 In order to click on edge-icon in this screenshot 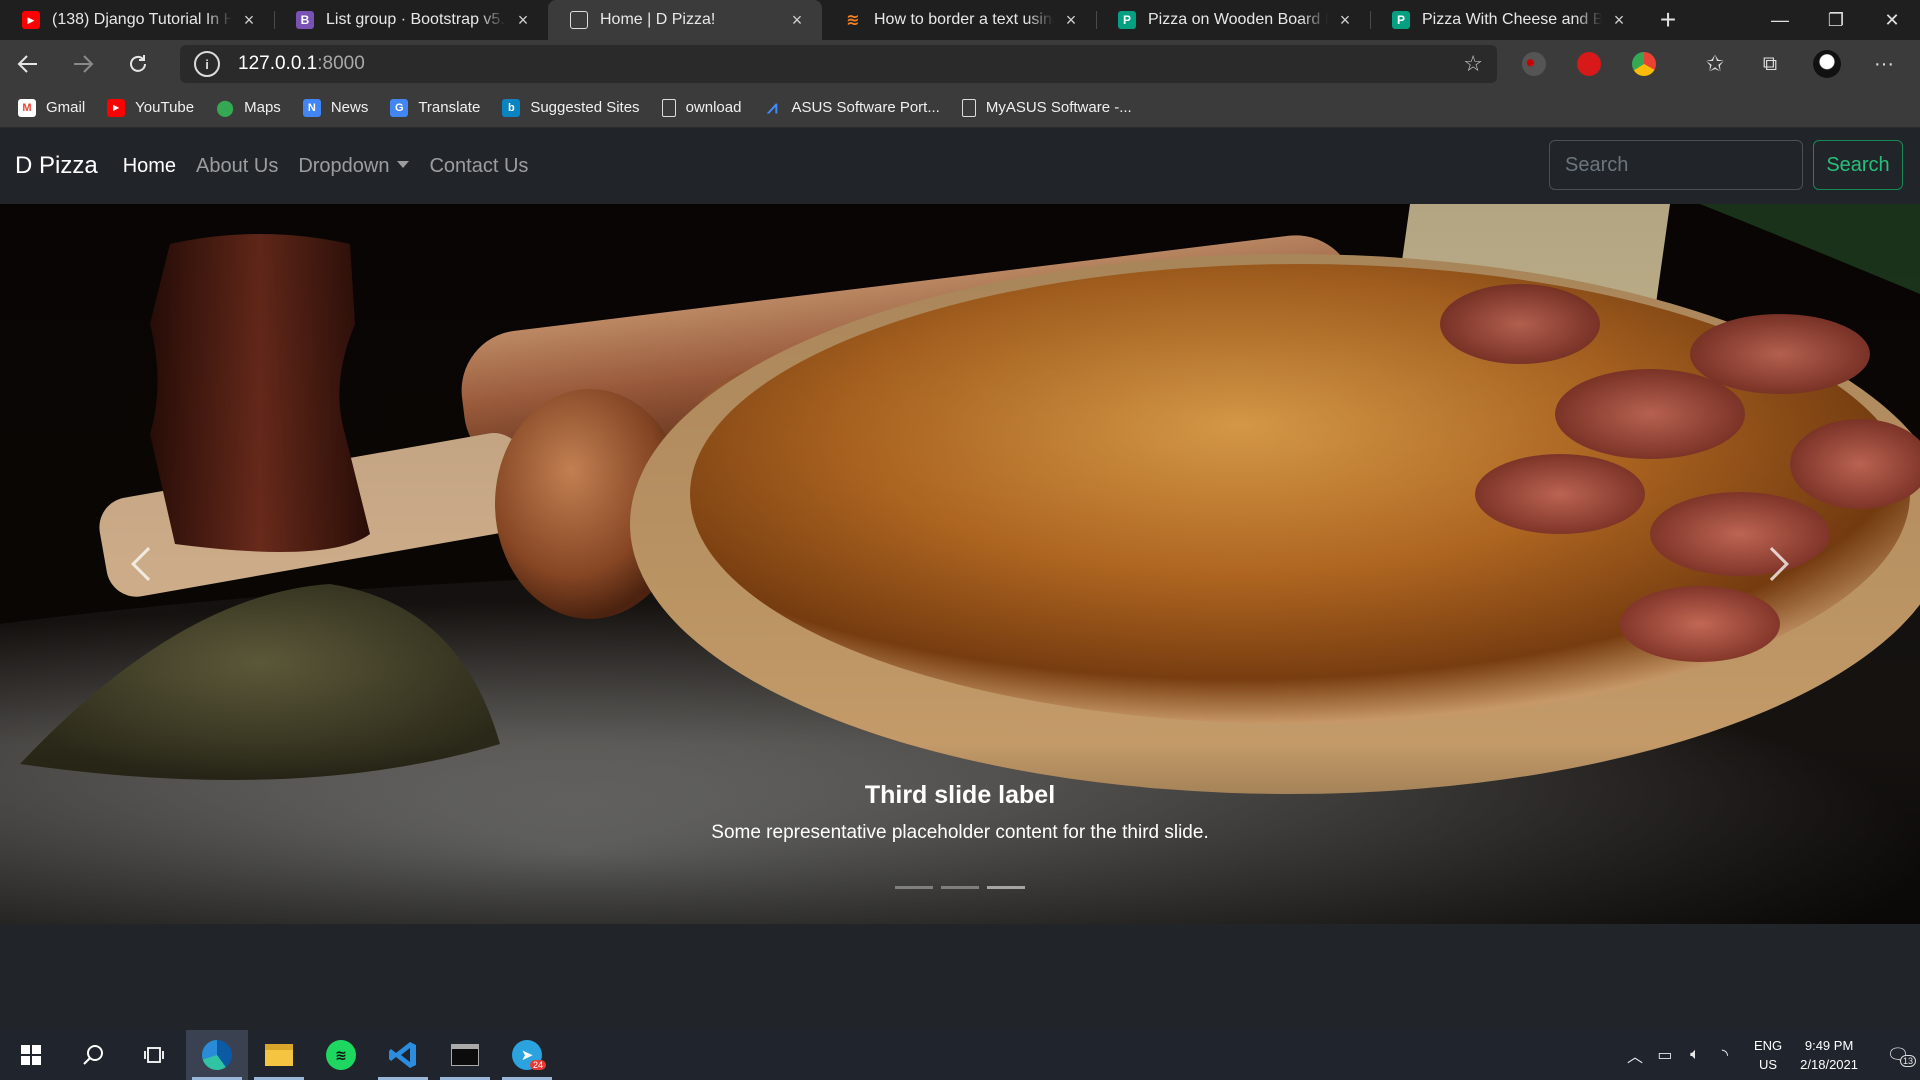, I will do `click(217, 1055)`.